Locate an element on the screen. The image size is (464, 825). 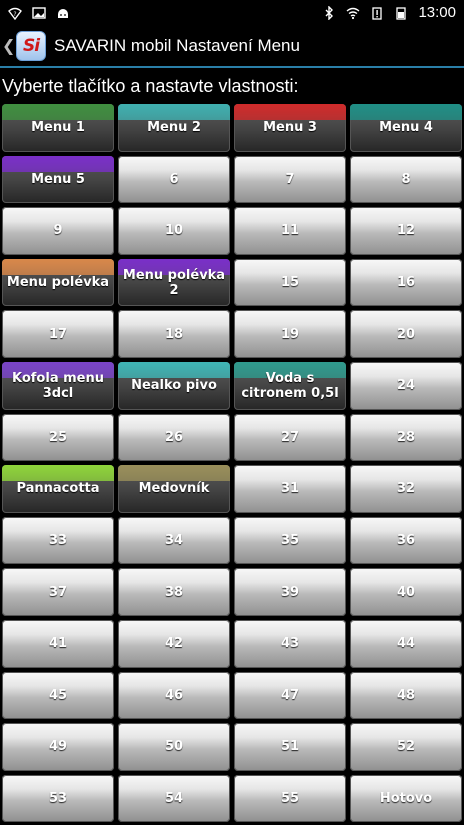
button-label: 27 is located at coordinates (290, 437).